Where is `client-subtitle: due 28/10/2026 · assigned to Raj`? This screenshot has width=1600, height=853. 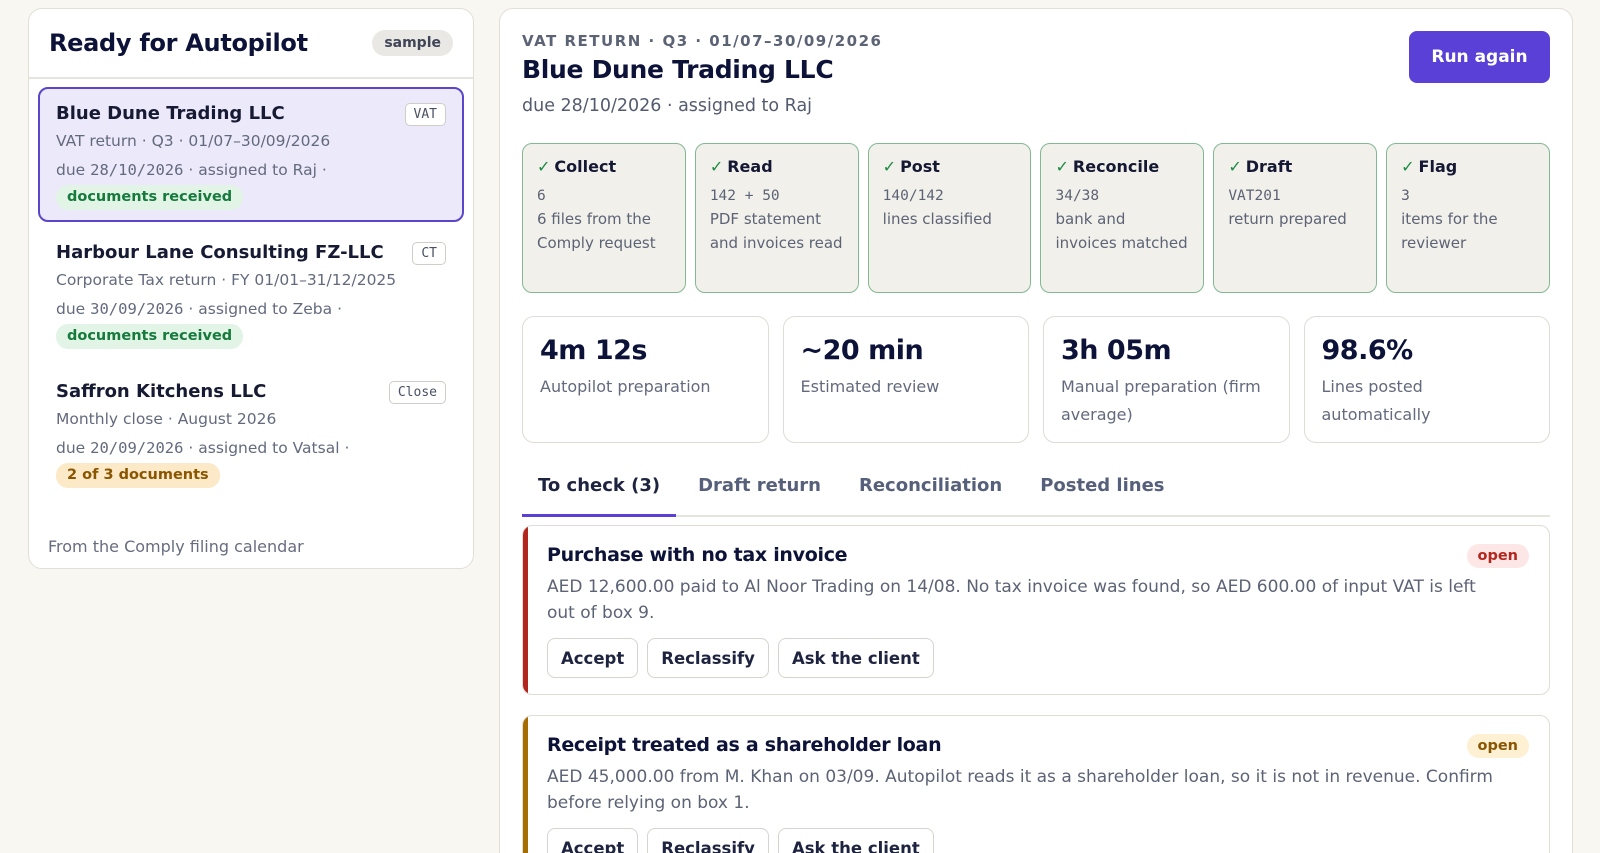 client-subtitle: due 28/10/2026 · assigned to Raj is located at coordinates (667, 106).